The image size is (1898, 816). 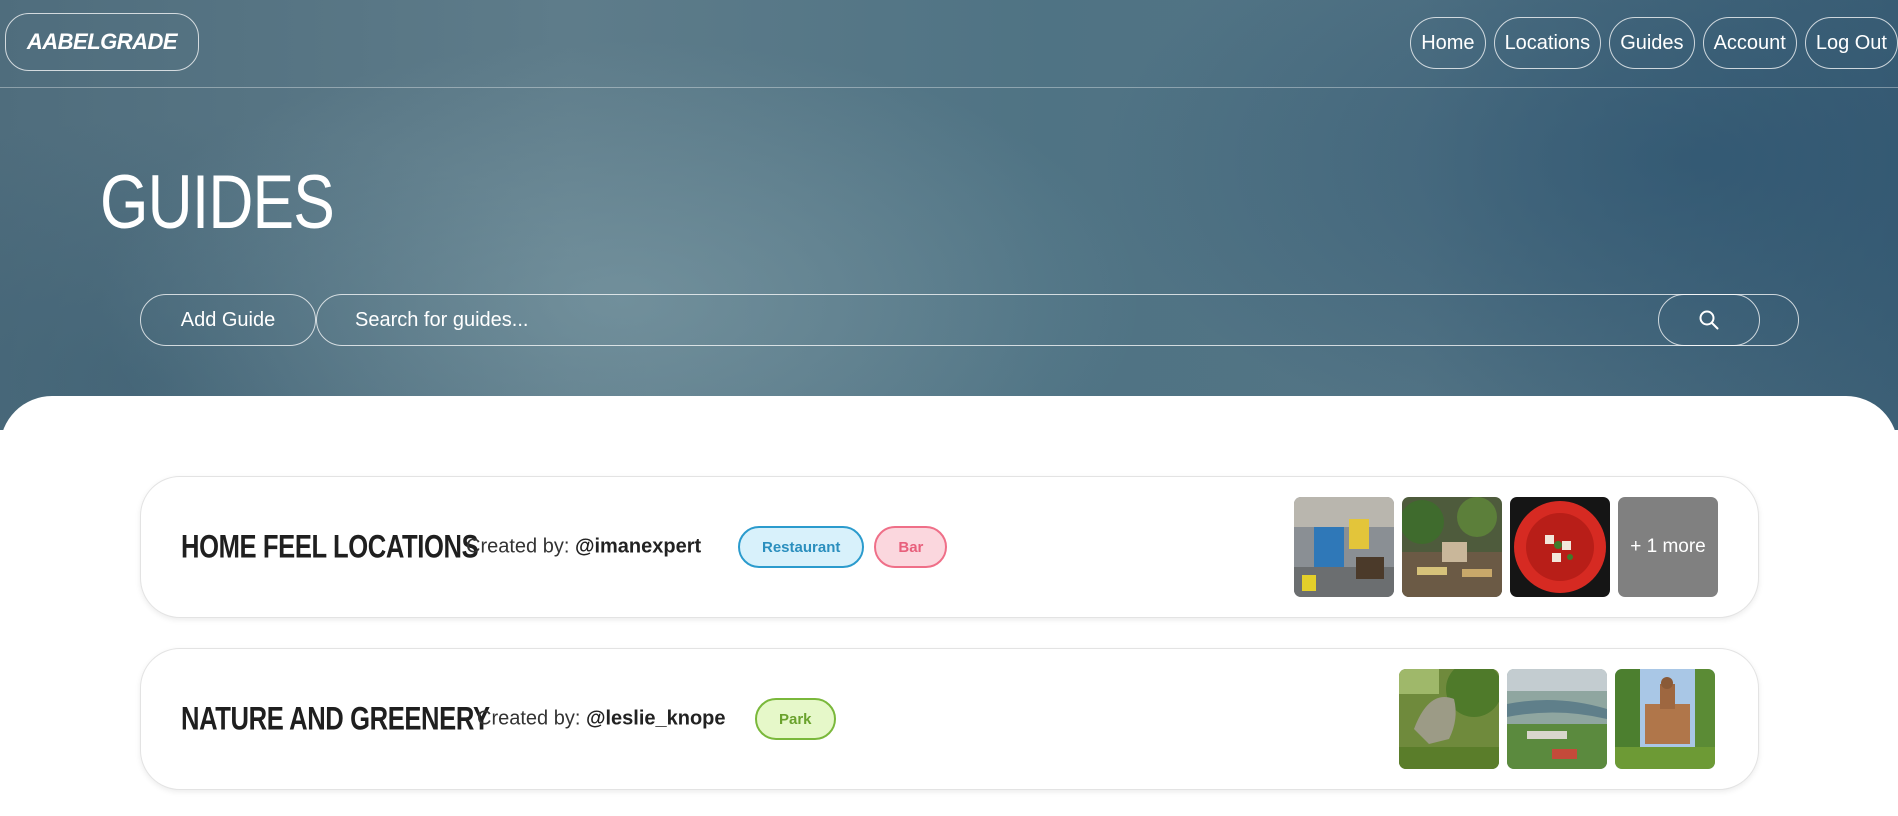 What do you see at coordinates (1547, 43) in the screenshot?
I see `nav-locations-button: Locations` at bounding box center [1547, 43].